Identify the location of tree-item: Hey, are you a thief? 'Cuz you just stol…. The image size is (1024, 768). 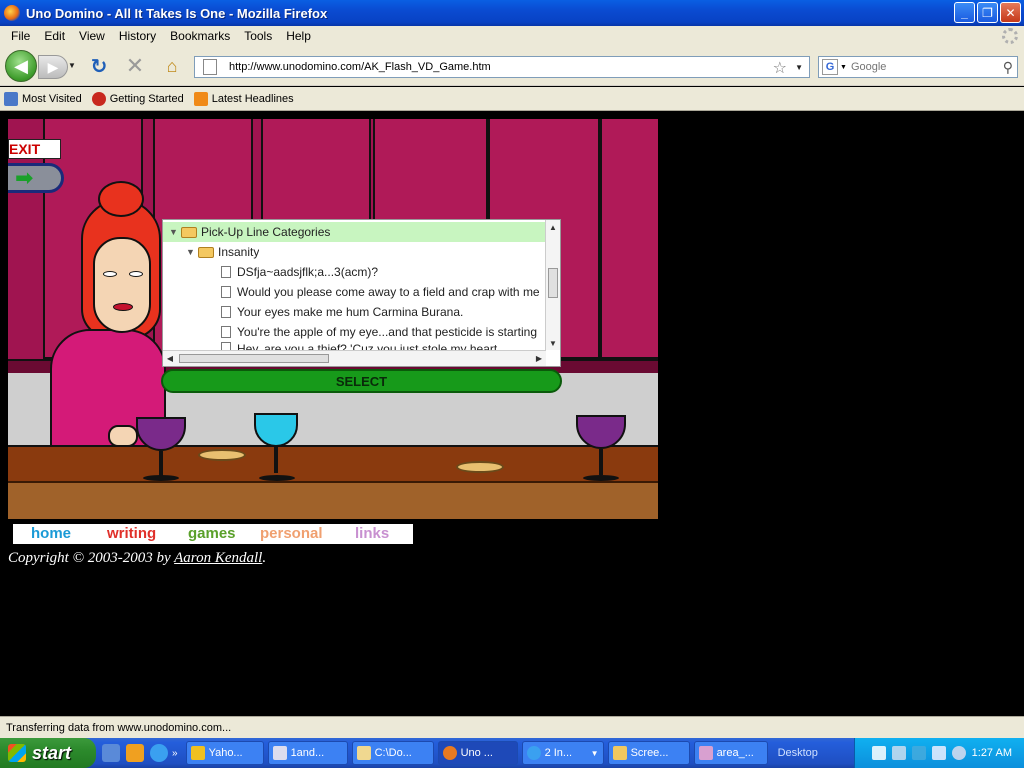
(354, 346).